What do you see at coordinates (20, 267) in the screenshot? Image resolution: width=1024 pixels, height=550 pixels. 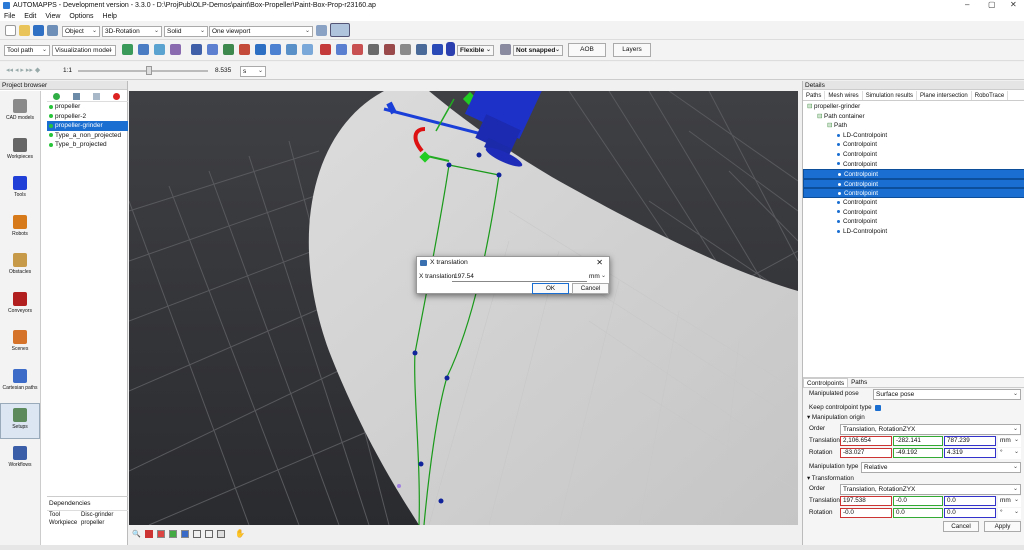 I see `category-obstacles: Obstacles` at bounding box center [20, 267].